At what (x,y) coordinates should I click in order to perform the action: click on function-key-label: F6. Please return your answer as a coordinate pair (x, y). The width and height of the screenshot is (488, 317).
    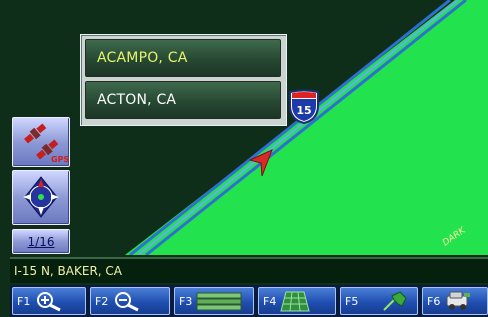
    Looking at the image, I should click on (434, 301).